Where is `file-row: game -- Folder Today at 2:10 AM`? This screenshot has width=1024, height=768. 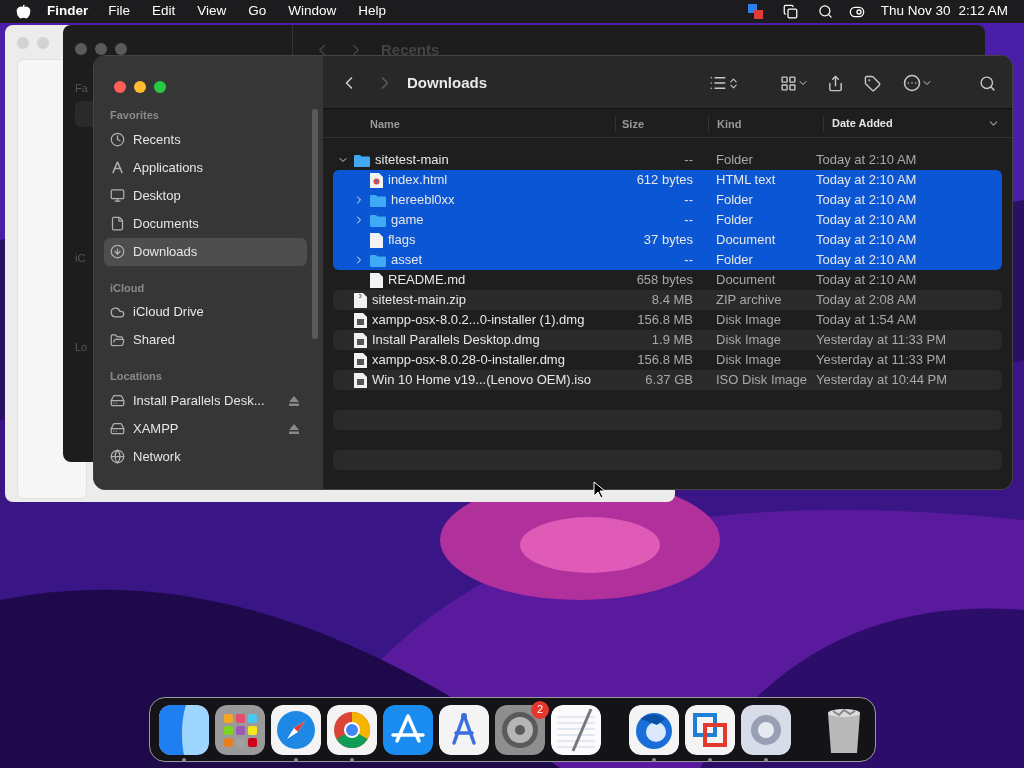
file-row: game -- Folder Today at 2:10 AM is located at coordinates (667, 220).